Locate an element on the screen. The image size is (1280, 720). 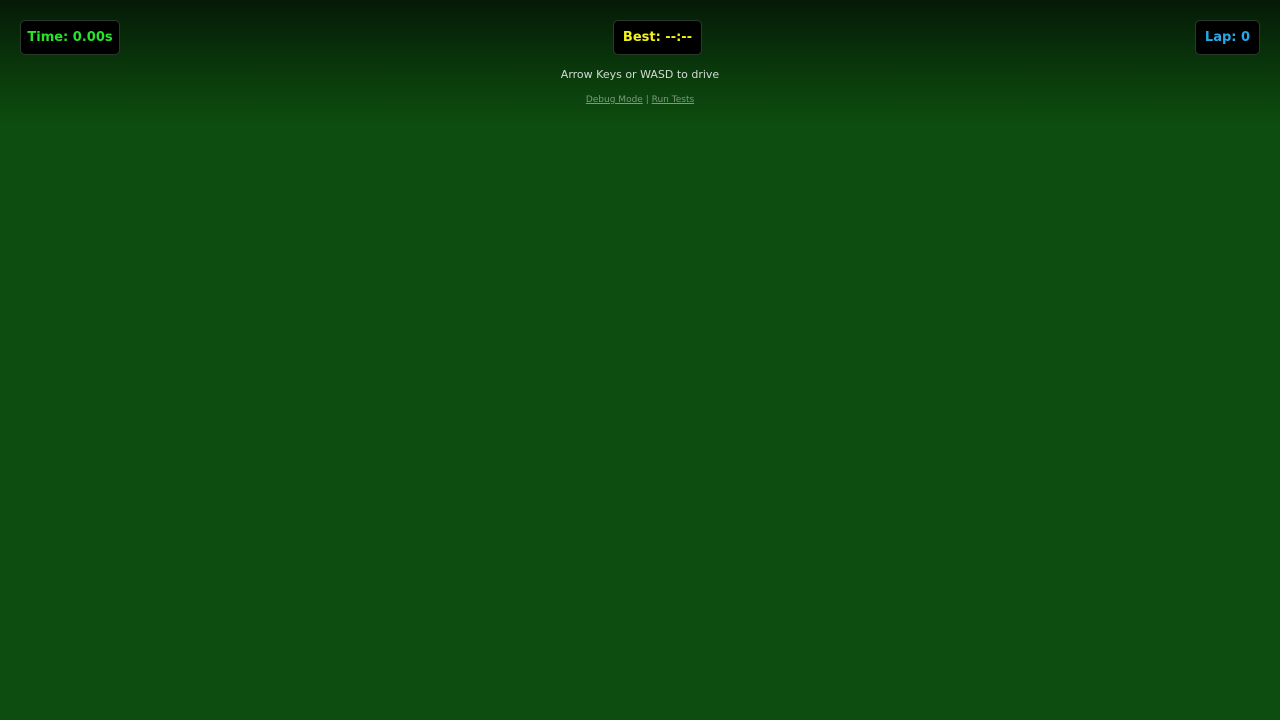
time-display: Time: 0.00s is located at coordinates (70, 37).